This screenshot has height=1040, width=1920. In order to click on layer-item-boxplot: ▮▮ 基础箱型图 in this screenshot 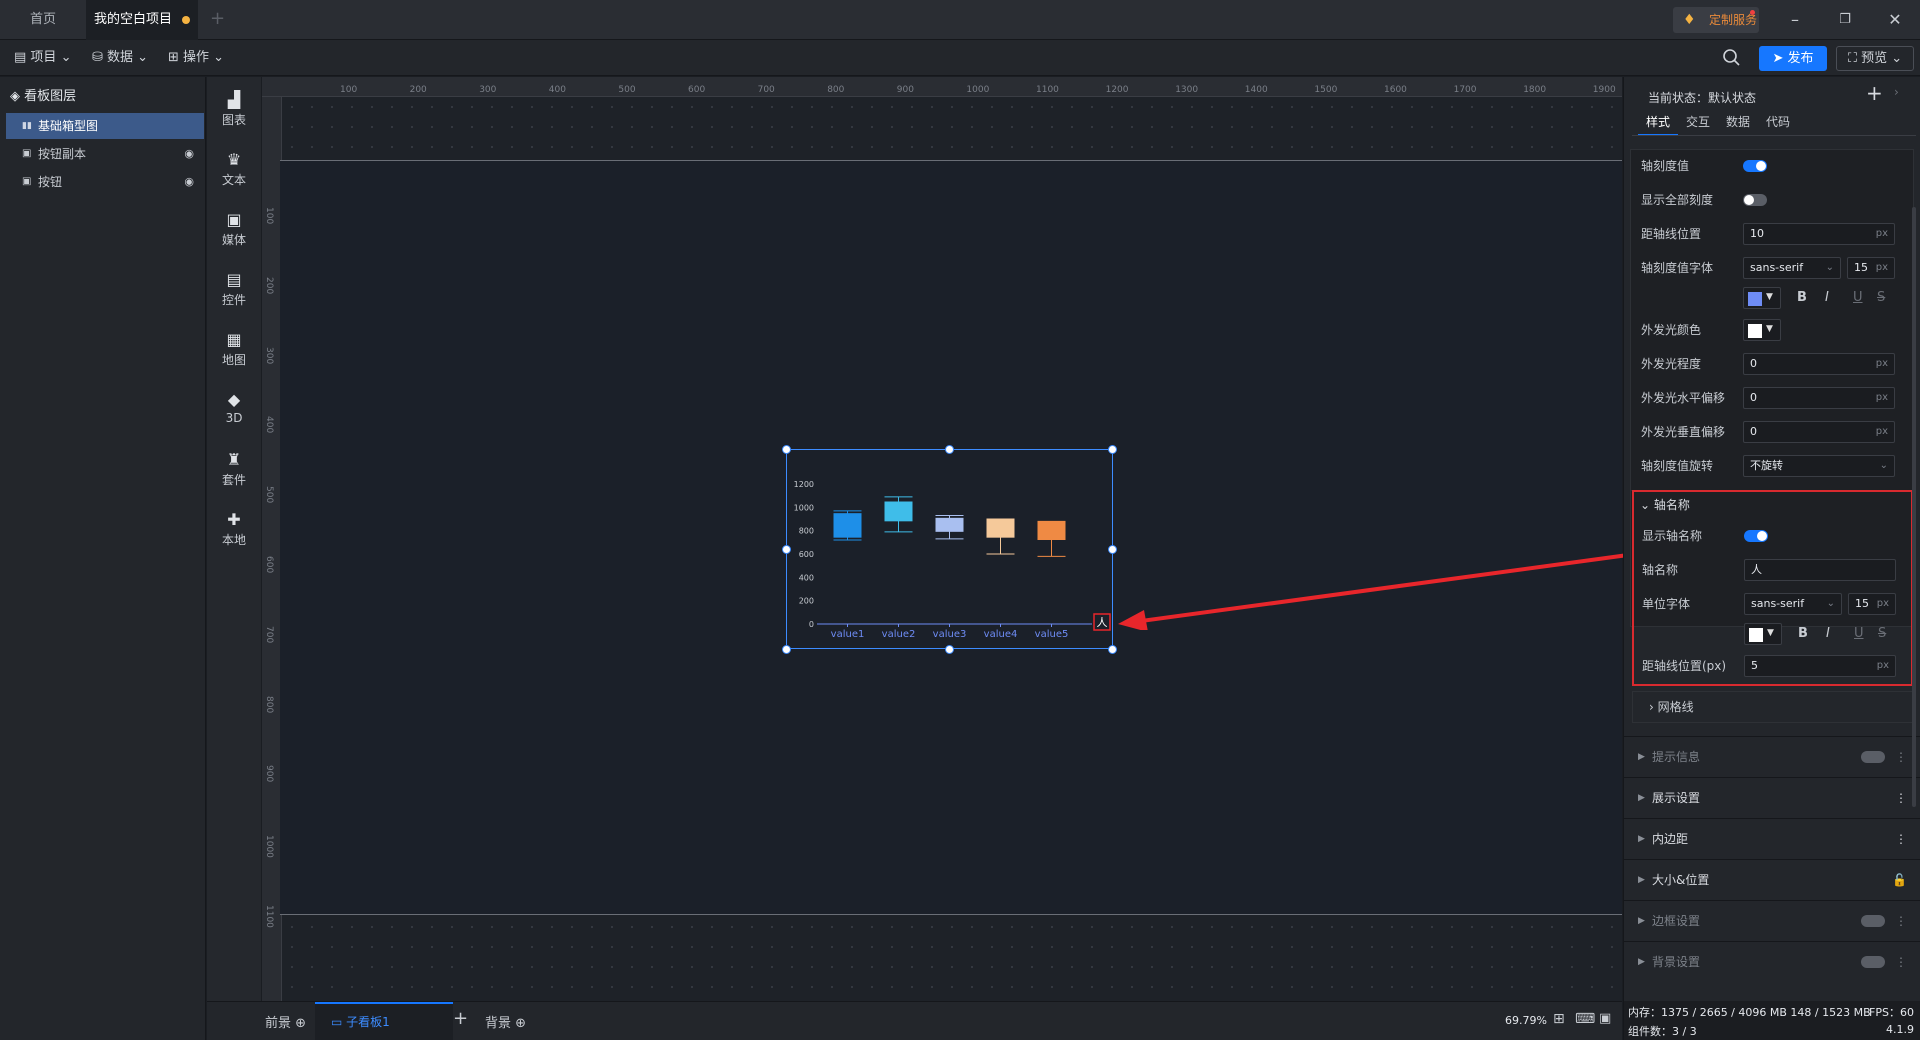, I will do `click(105, 126)`.